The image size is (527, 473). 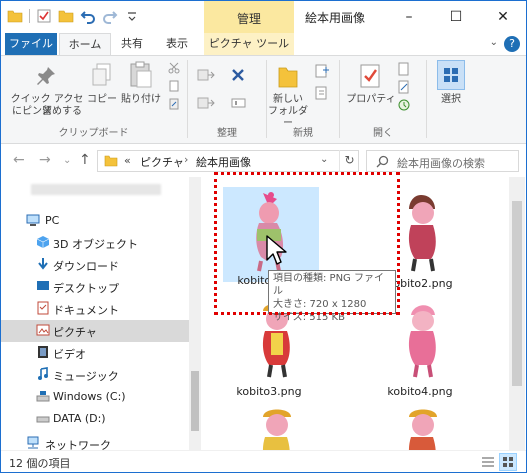 I want to click on edit-icon, so click(x=404, y=87).